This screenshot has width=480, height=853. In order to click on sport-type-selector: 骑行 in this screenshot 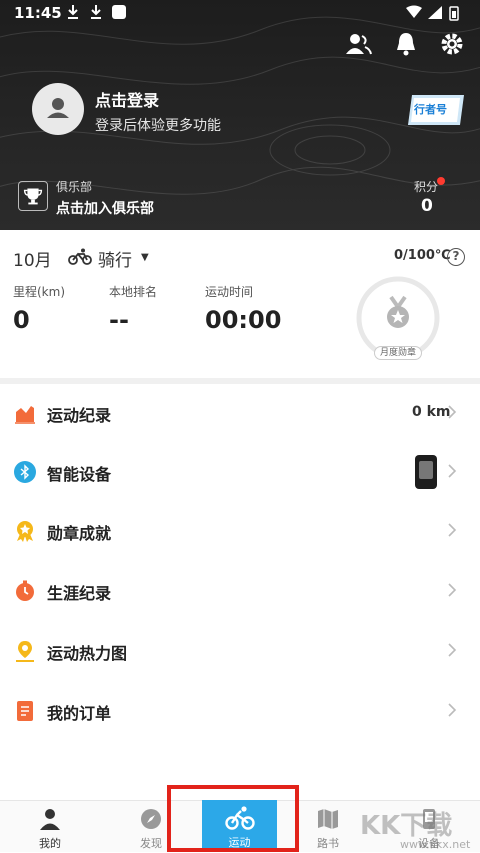, I will do `click(115, 258)`.